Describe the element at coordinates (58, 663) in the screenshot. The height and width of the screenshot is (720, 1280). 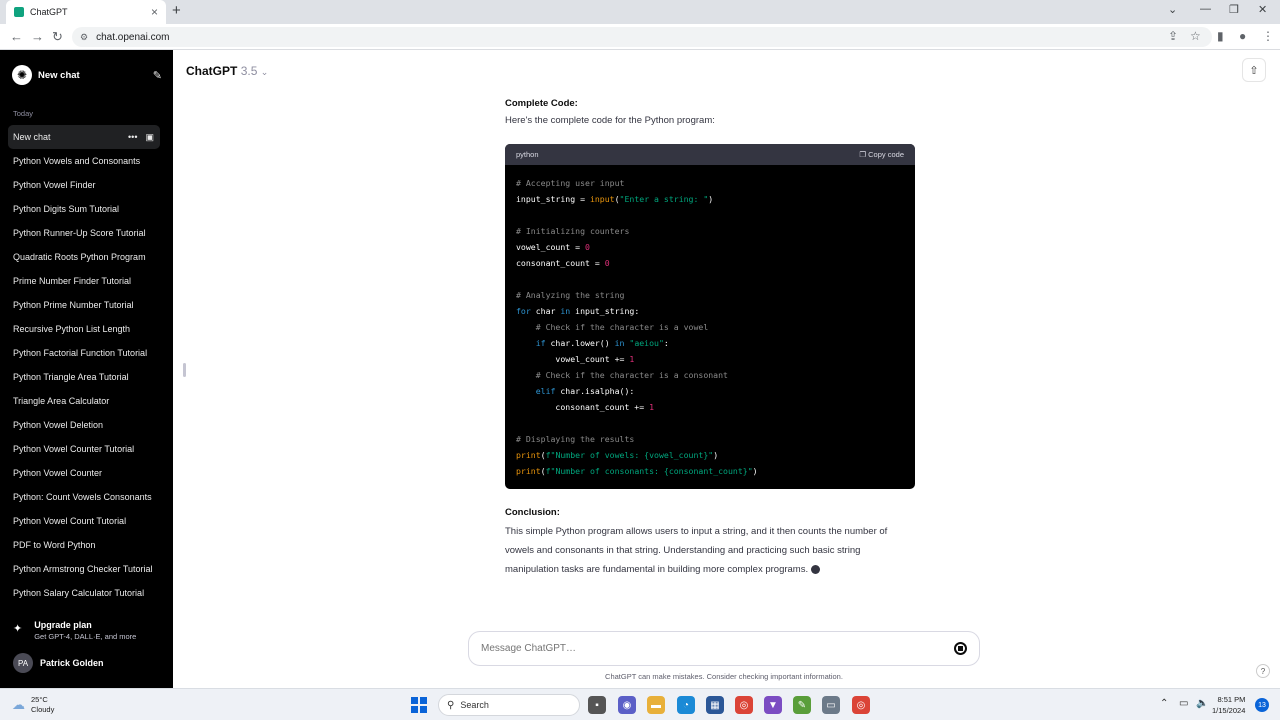
I see `user-menu: PA Patrick Golden` at that location.